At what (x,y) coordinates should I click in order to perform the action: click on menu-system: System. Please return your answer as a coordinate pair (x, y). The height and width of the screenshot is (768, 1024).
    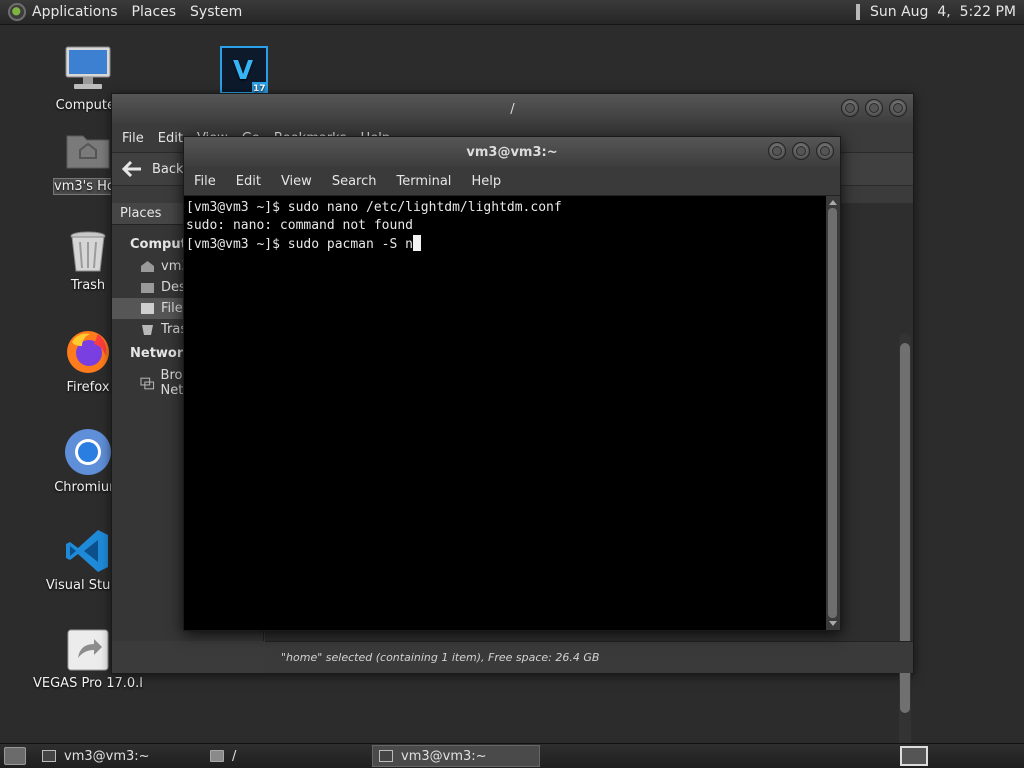
    Looking at the image, I should click on (216, 12).